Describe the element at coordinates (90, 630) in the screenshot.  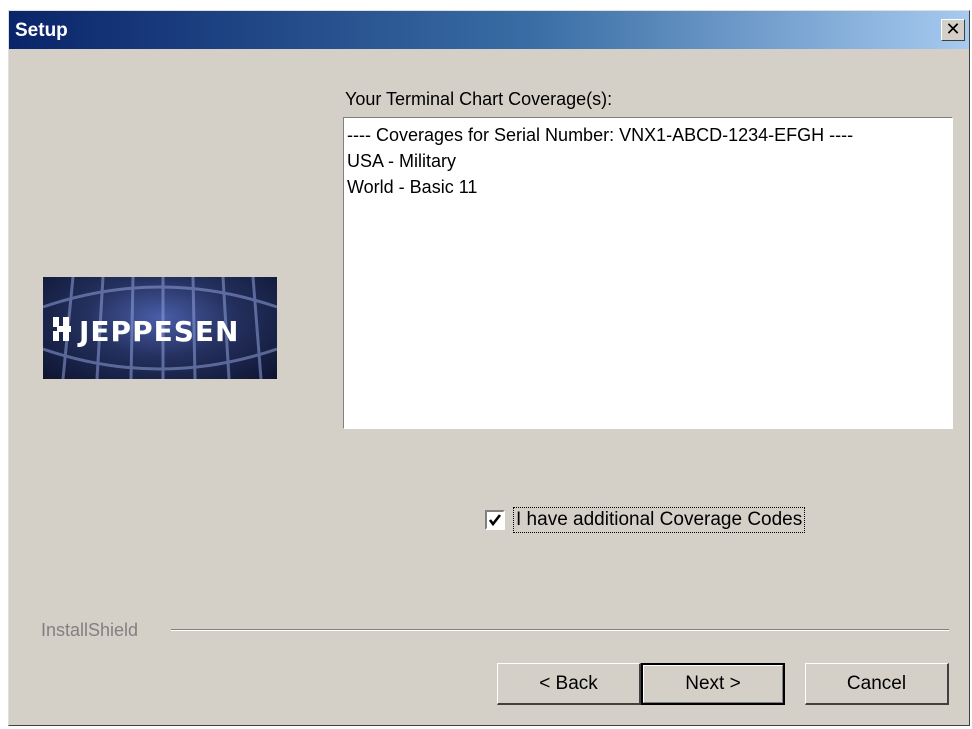
I see `installshield-label: InstallShield` at that location.